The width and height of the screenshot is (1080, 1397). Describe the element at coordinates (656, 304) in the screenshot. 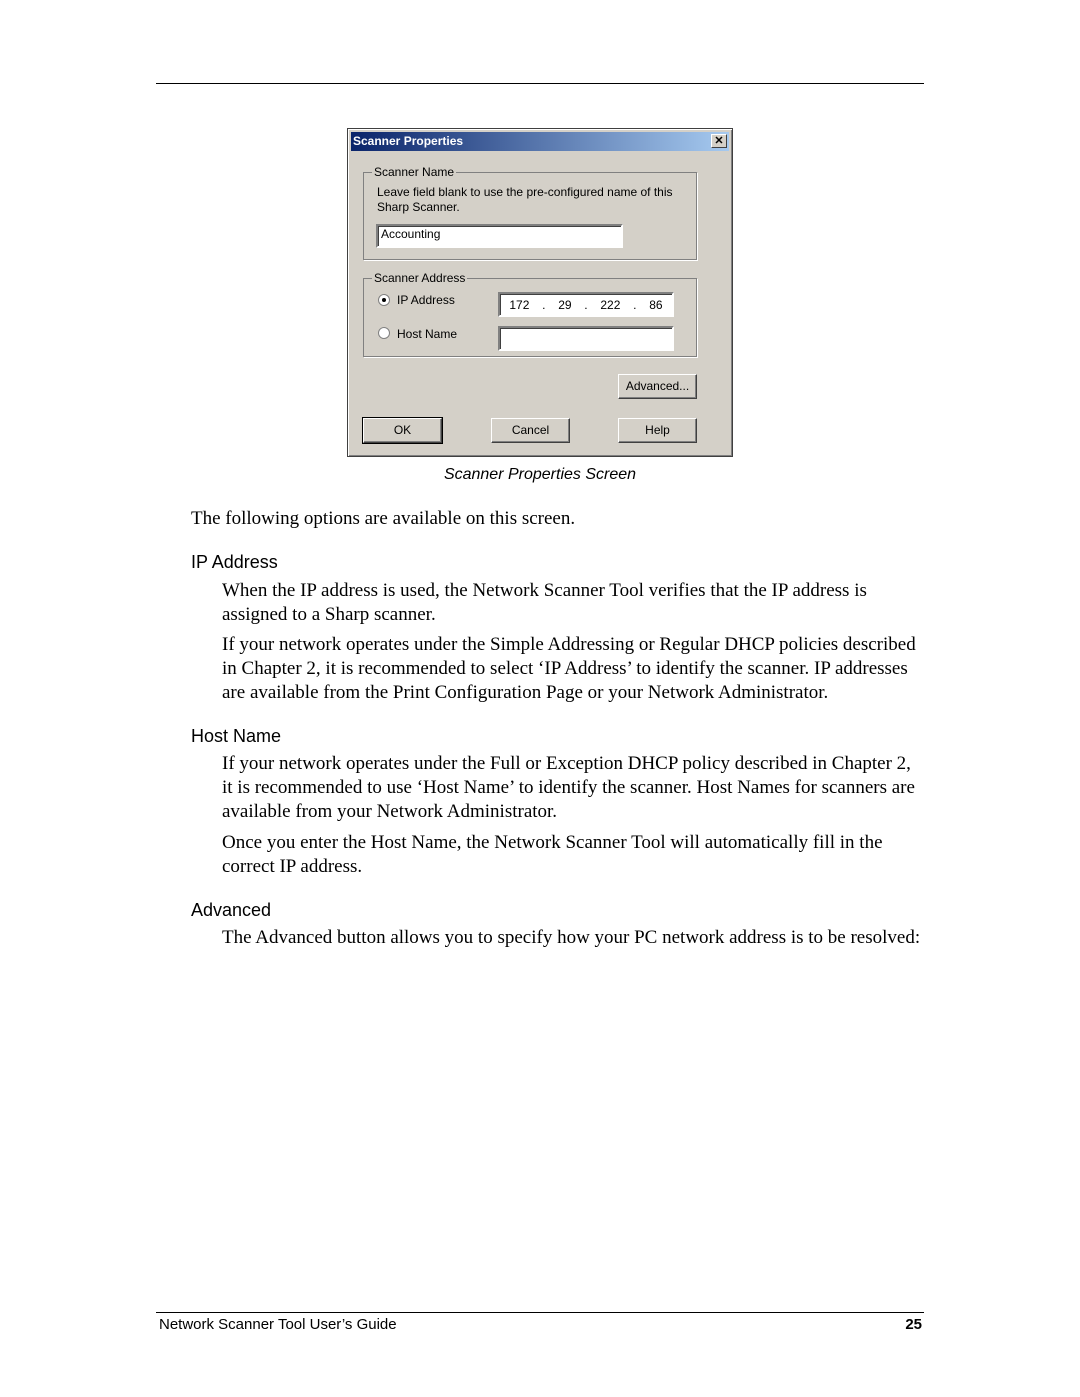

I see `ip-octet: 86` at that location.